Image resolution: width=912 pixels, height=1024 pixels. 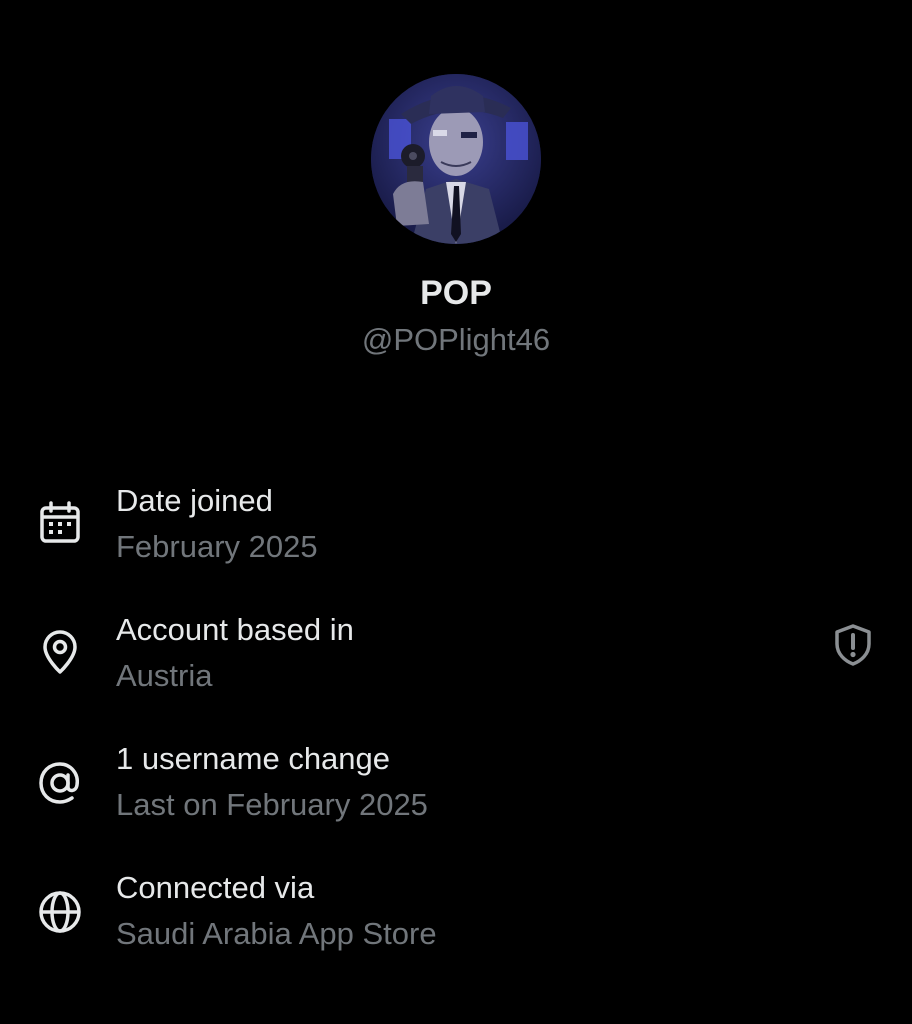 What do you see at coordinates (60, 652) in the screenshot?
I see `location-pin-icon` at bounding box center [60, 652].